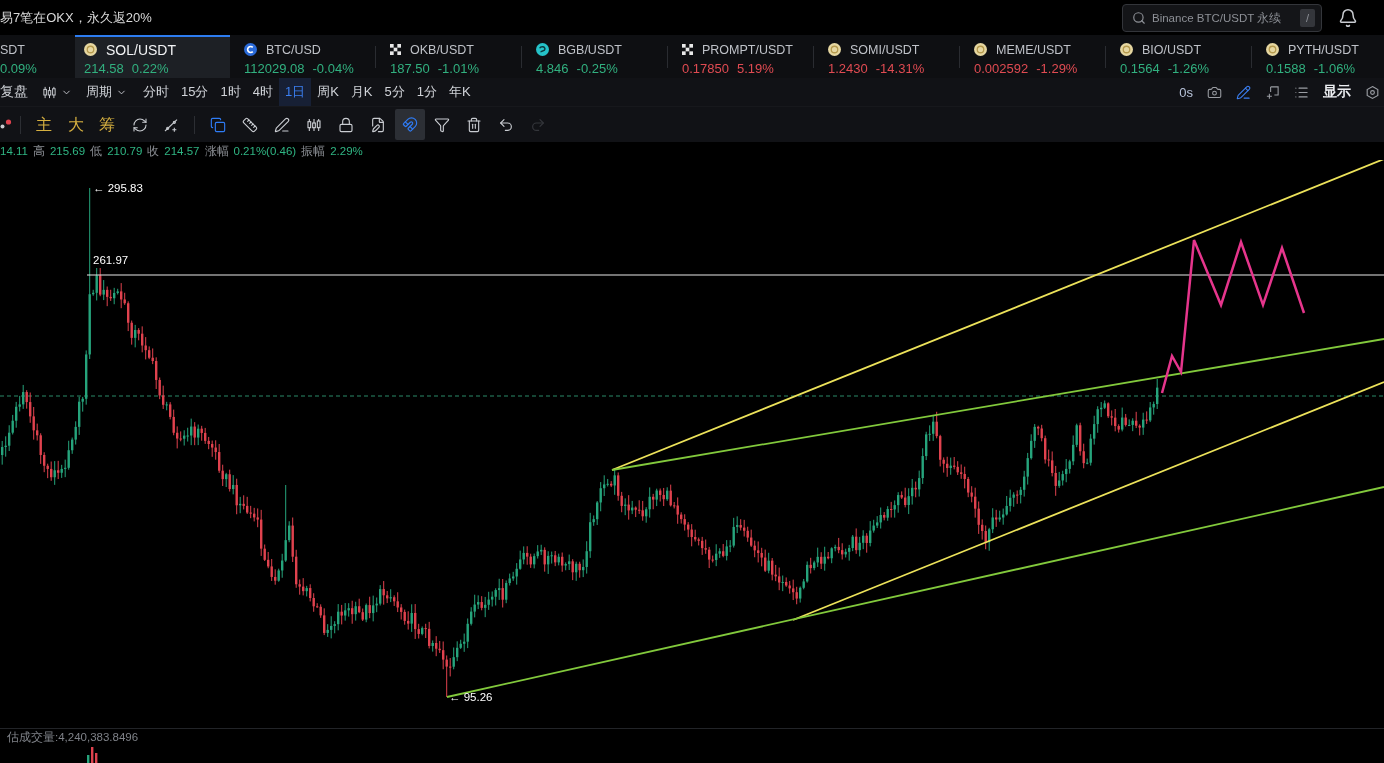  I want to click on interval-tab: 15分, so click(195, 92).